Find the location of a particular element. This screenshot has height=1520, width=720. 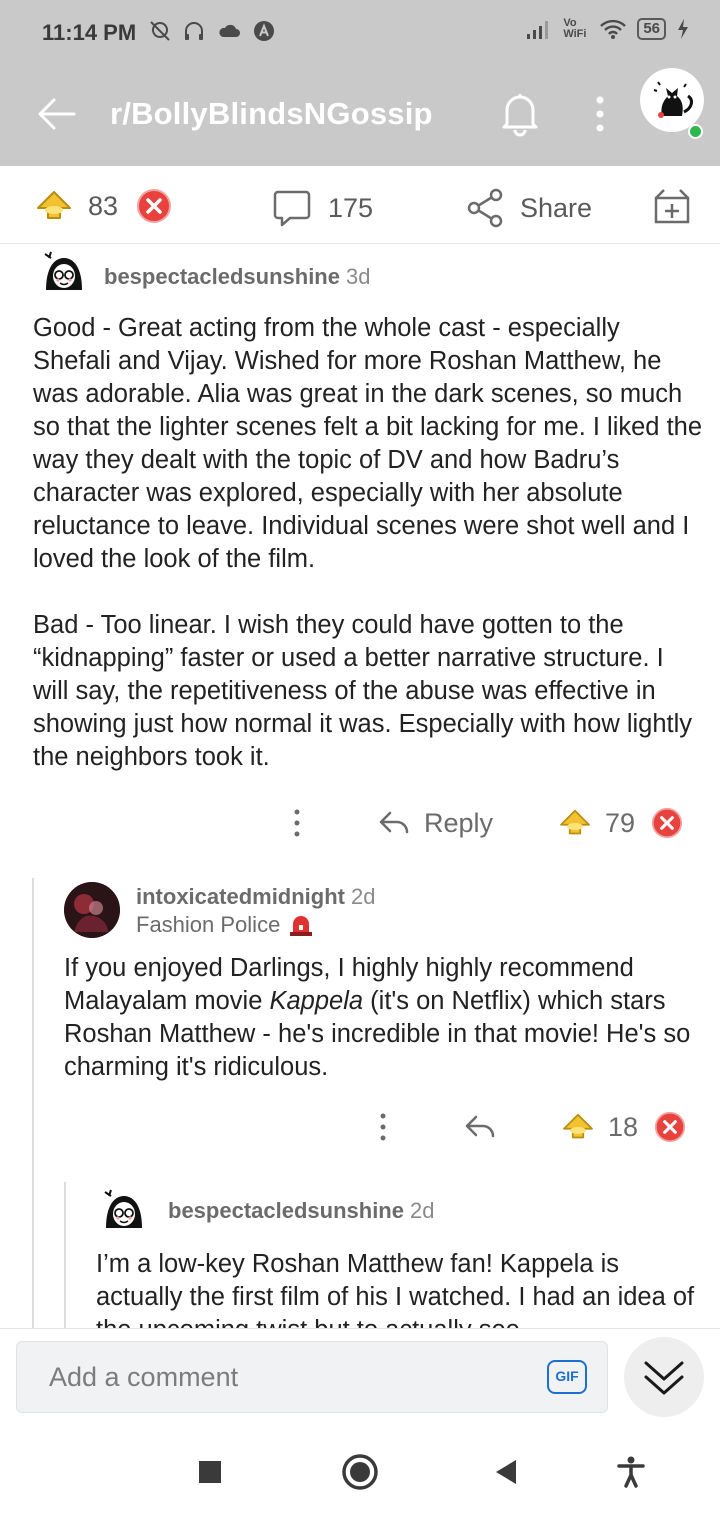

collapse-button is located at coordinates (664, 1377).